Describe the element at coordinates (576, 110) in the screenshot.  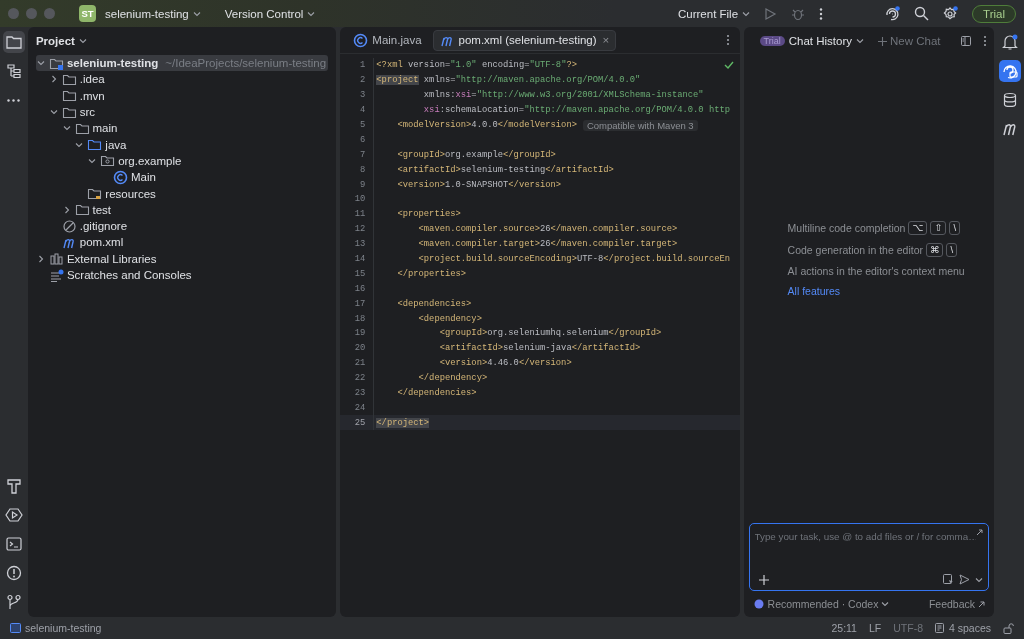
I see `code-line: xsi:schemaLocation="http://maven.apache.org/POM/4.0.0 http` at that location.